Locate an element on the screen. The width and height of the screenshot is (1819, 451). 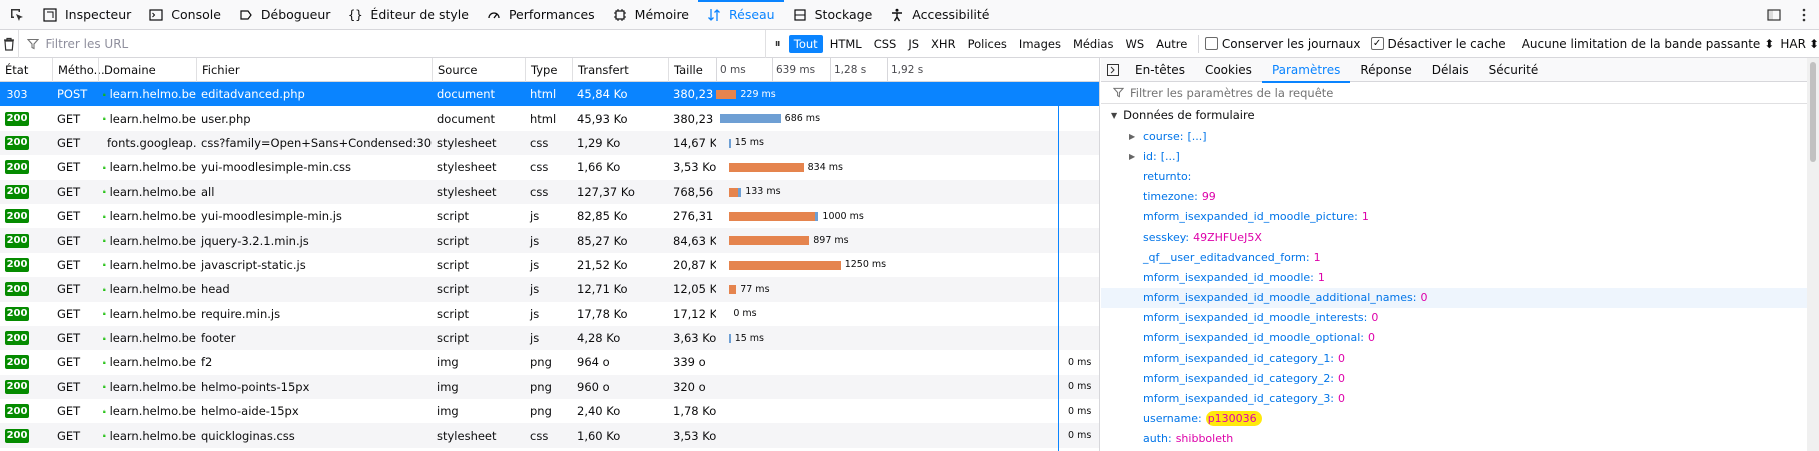
details-tab: En-têtes is located at coordinates (1160, 70).